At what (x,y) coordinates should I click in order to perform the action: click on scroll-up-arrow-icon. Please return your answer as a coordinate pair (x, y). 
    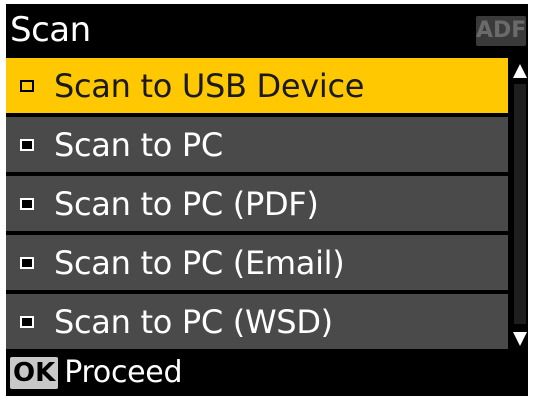
    Looking at the image, I should click on (520, 71).